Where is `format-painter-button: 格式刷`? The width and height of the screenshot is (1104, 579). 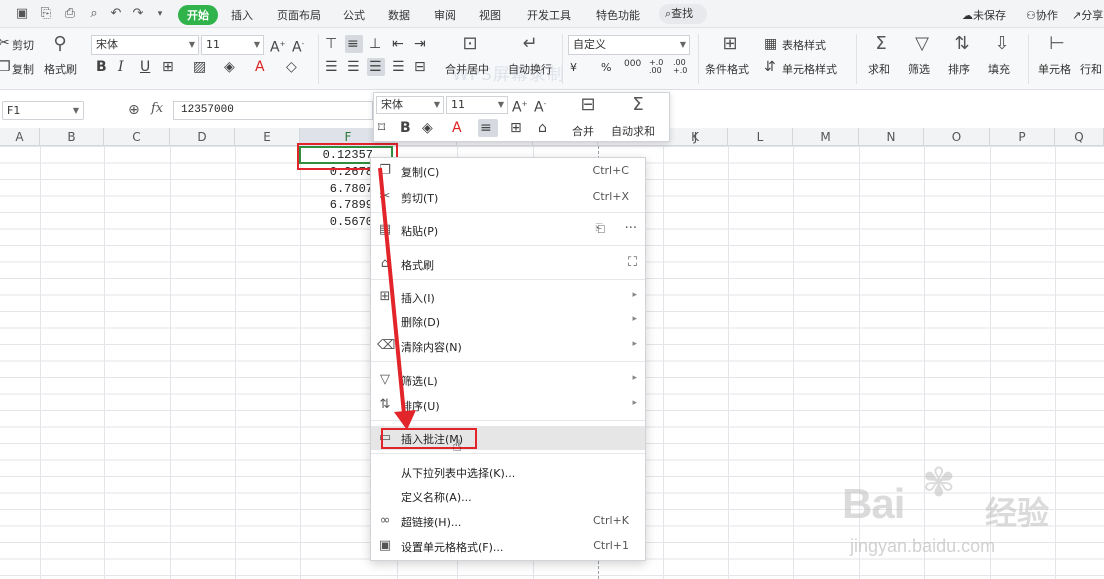
format-painter-button: 格式刷 is located at coordinates (60, 69).